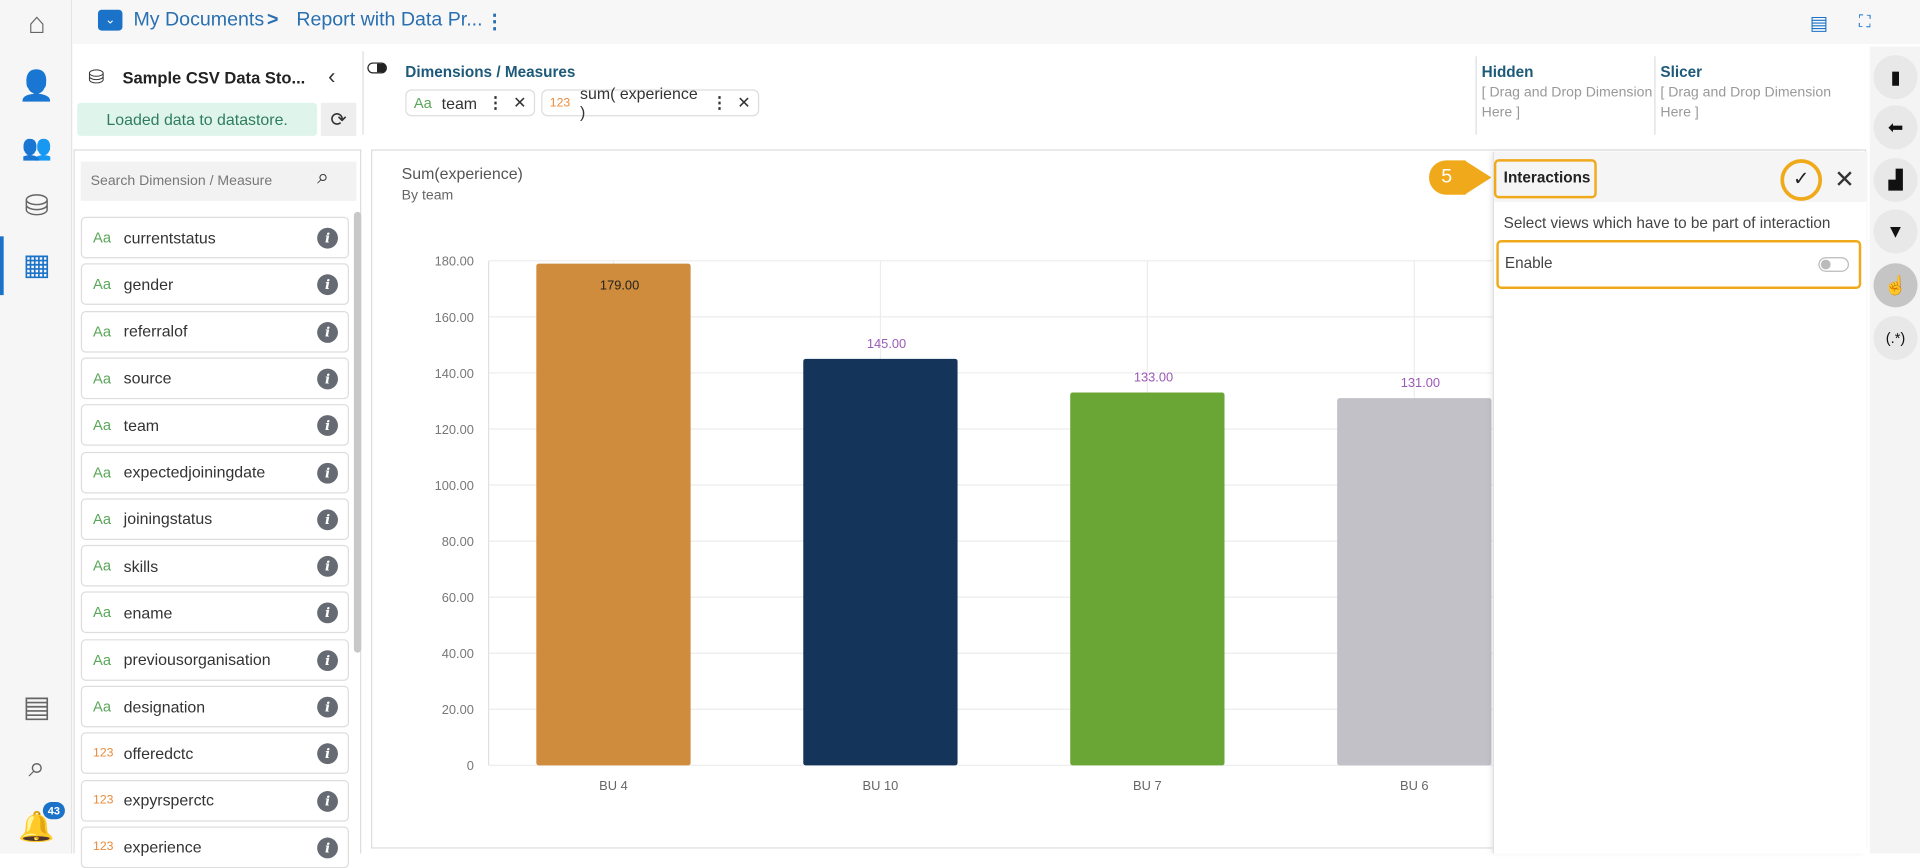  What do you see at coordinates (110, 20) in the screenshot?
I see `folder-icon: ⌄` at bounding box center [110, 20].